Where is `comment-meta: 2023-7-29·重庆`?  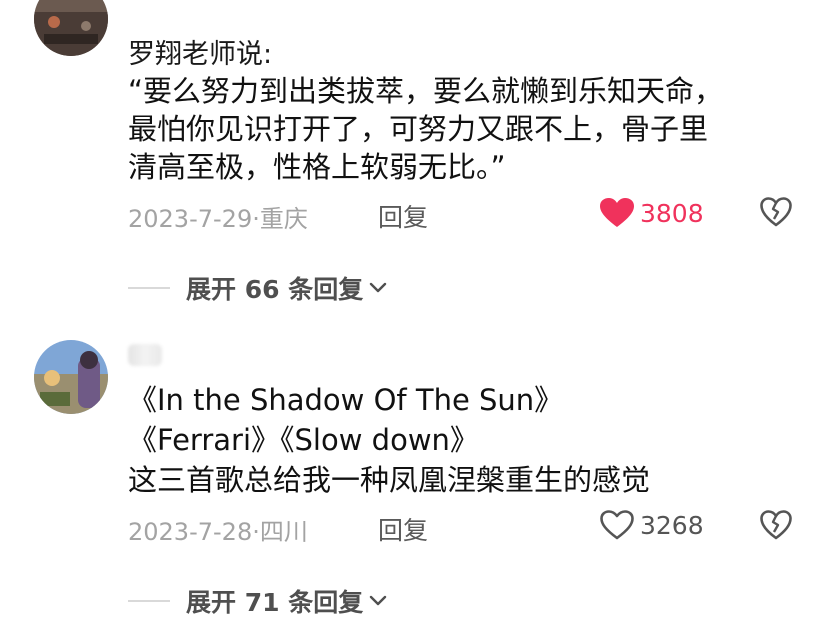 comment-meta: 2023-7-29·重庆 is located at coordinates (218, 216).